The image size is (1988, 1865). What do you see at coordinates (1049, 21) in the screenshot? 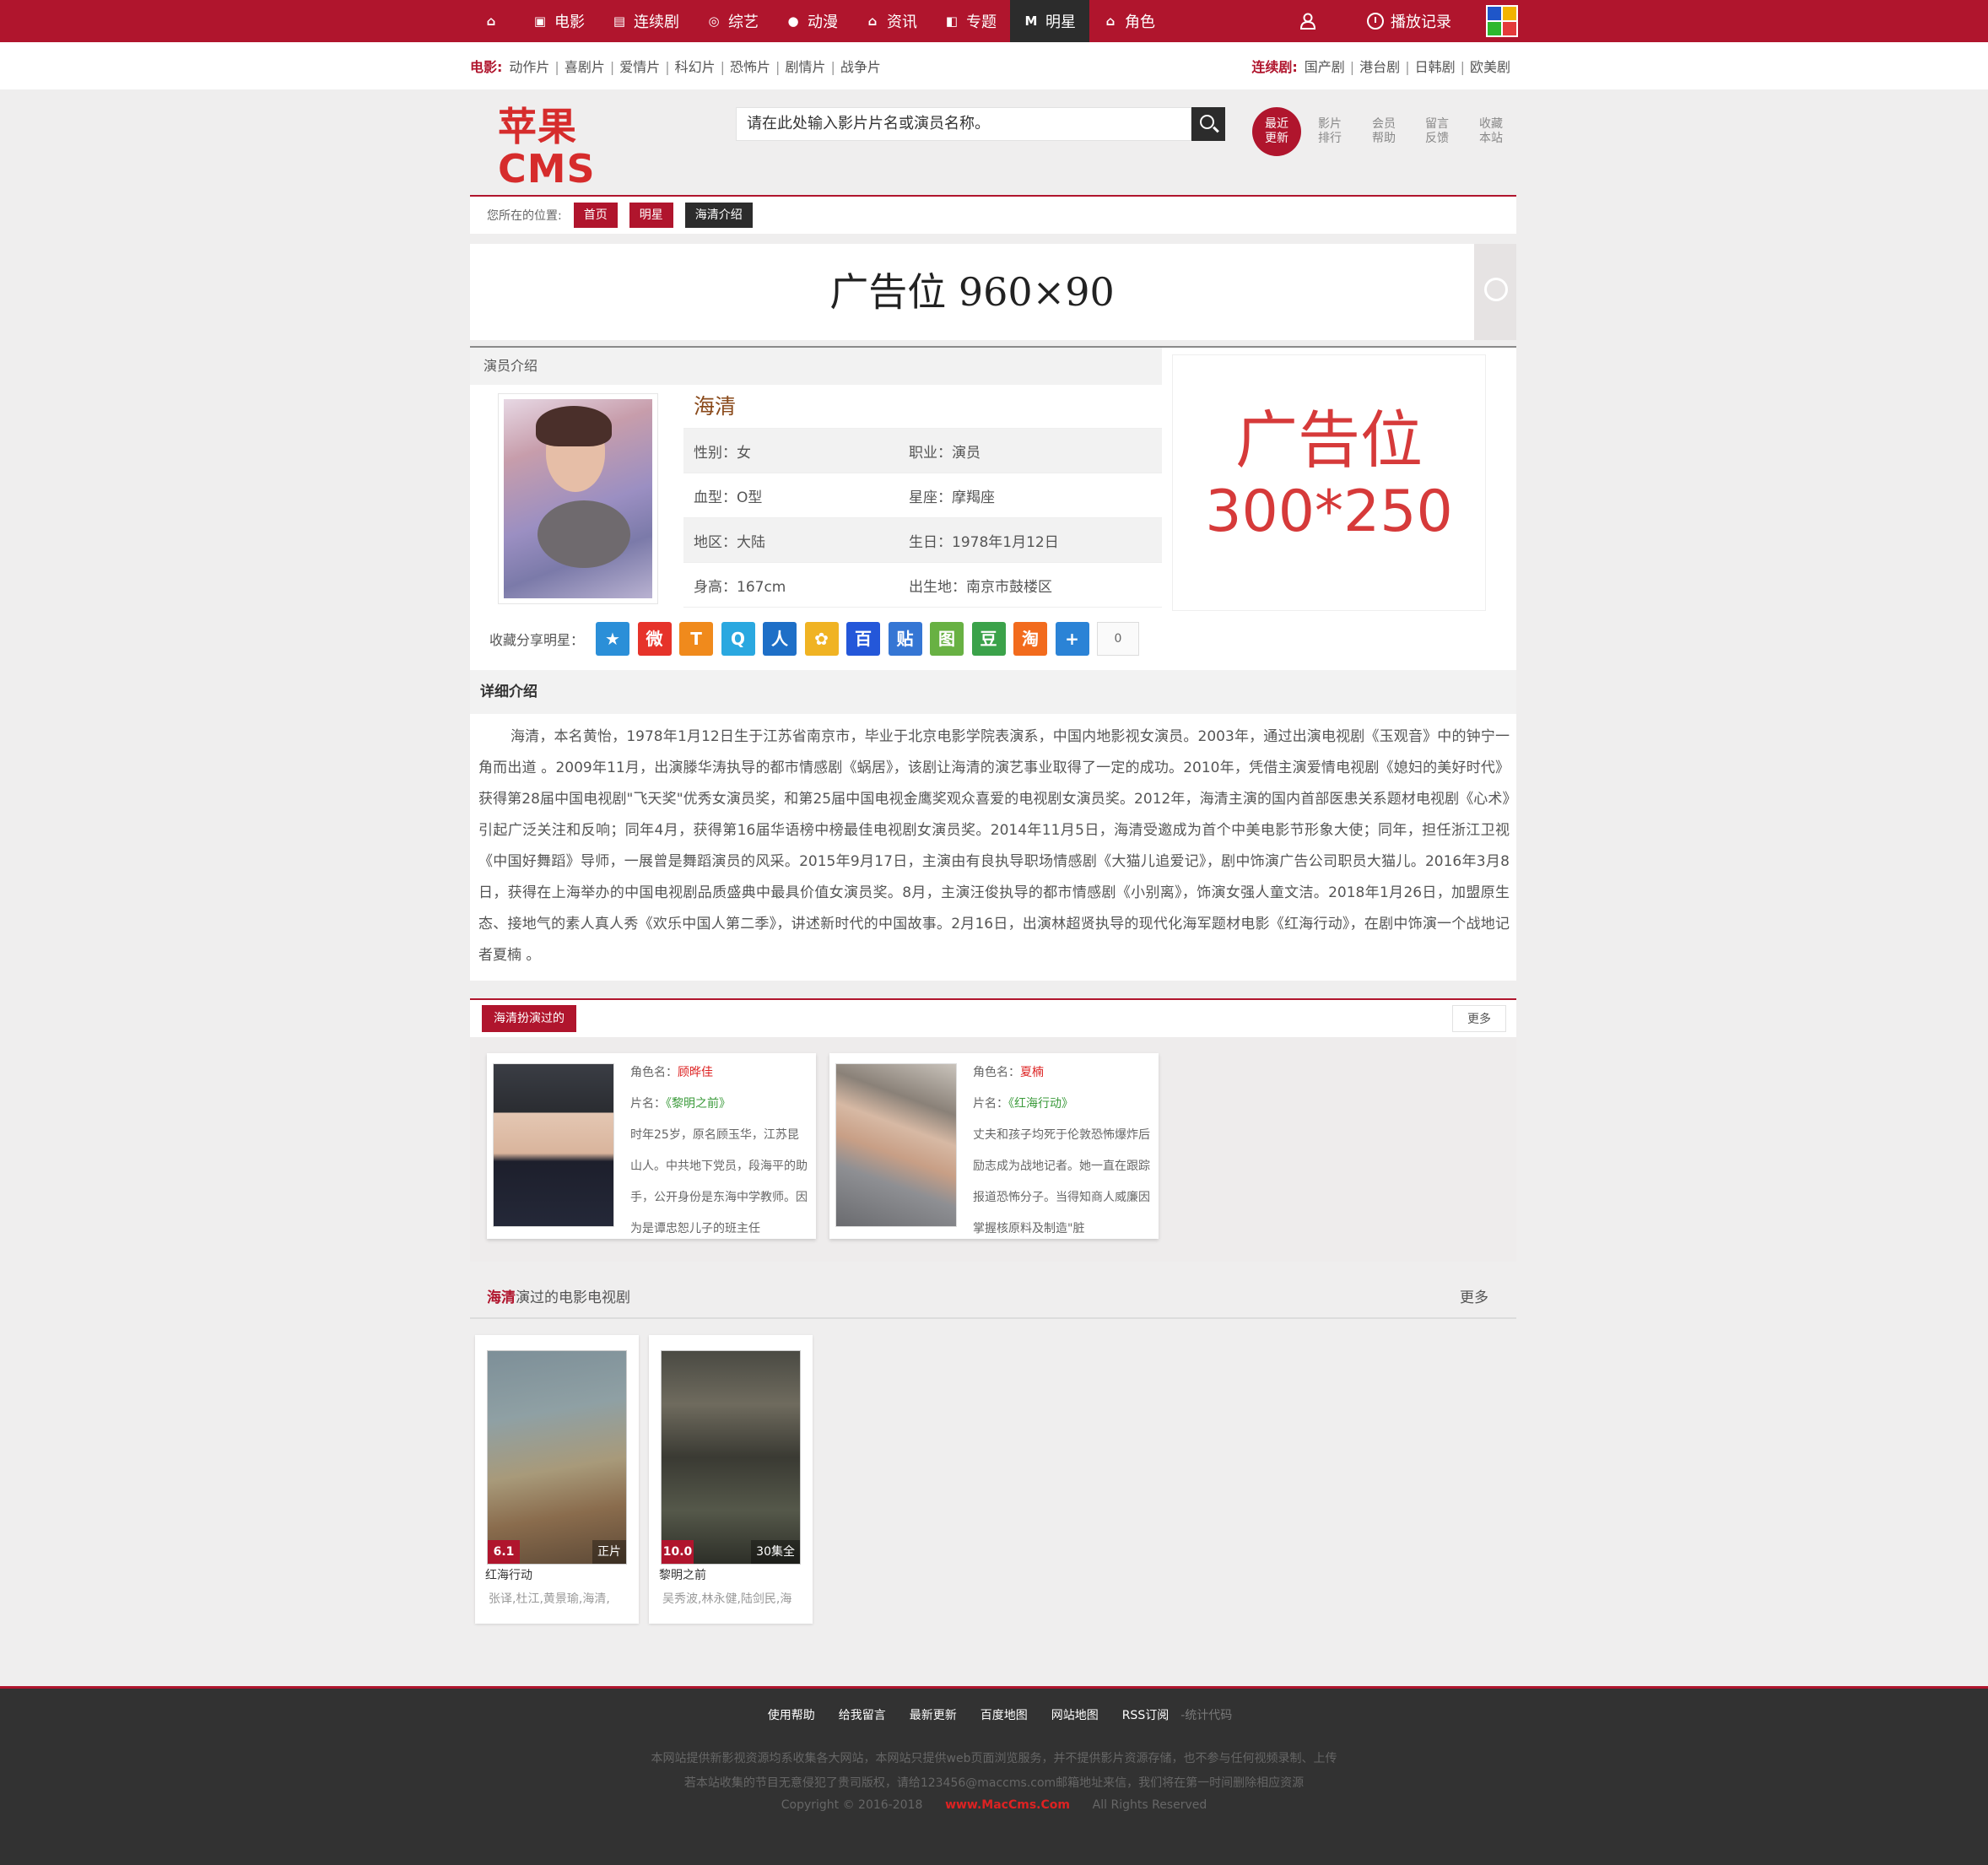
I see `nav-star: M 明星` at bounding box center [1049, 21].